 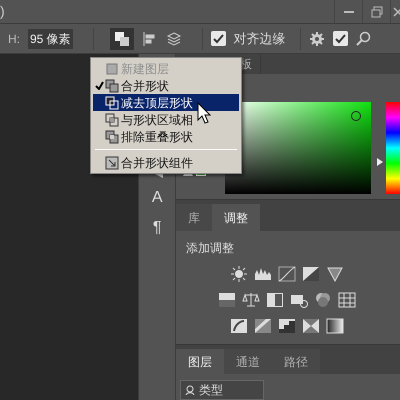 What do you see at coordinates (210, 248) in the screenshot?
I see `panel-heading: 添加调整` at bounding box center [210, 248].